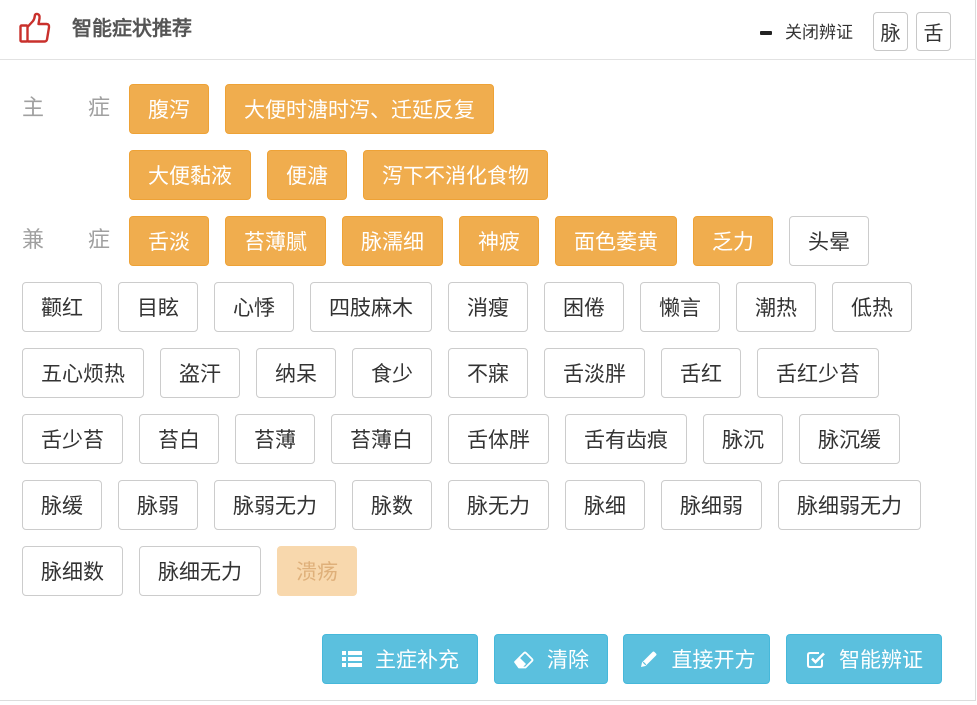  I want to click on direct-prescribe-label: 直接开方, so click(713, 660).